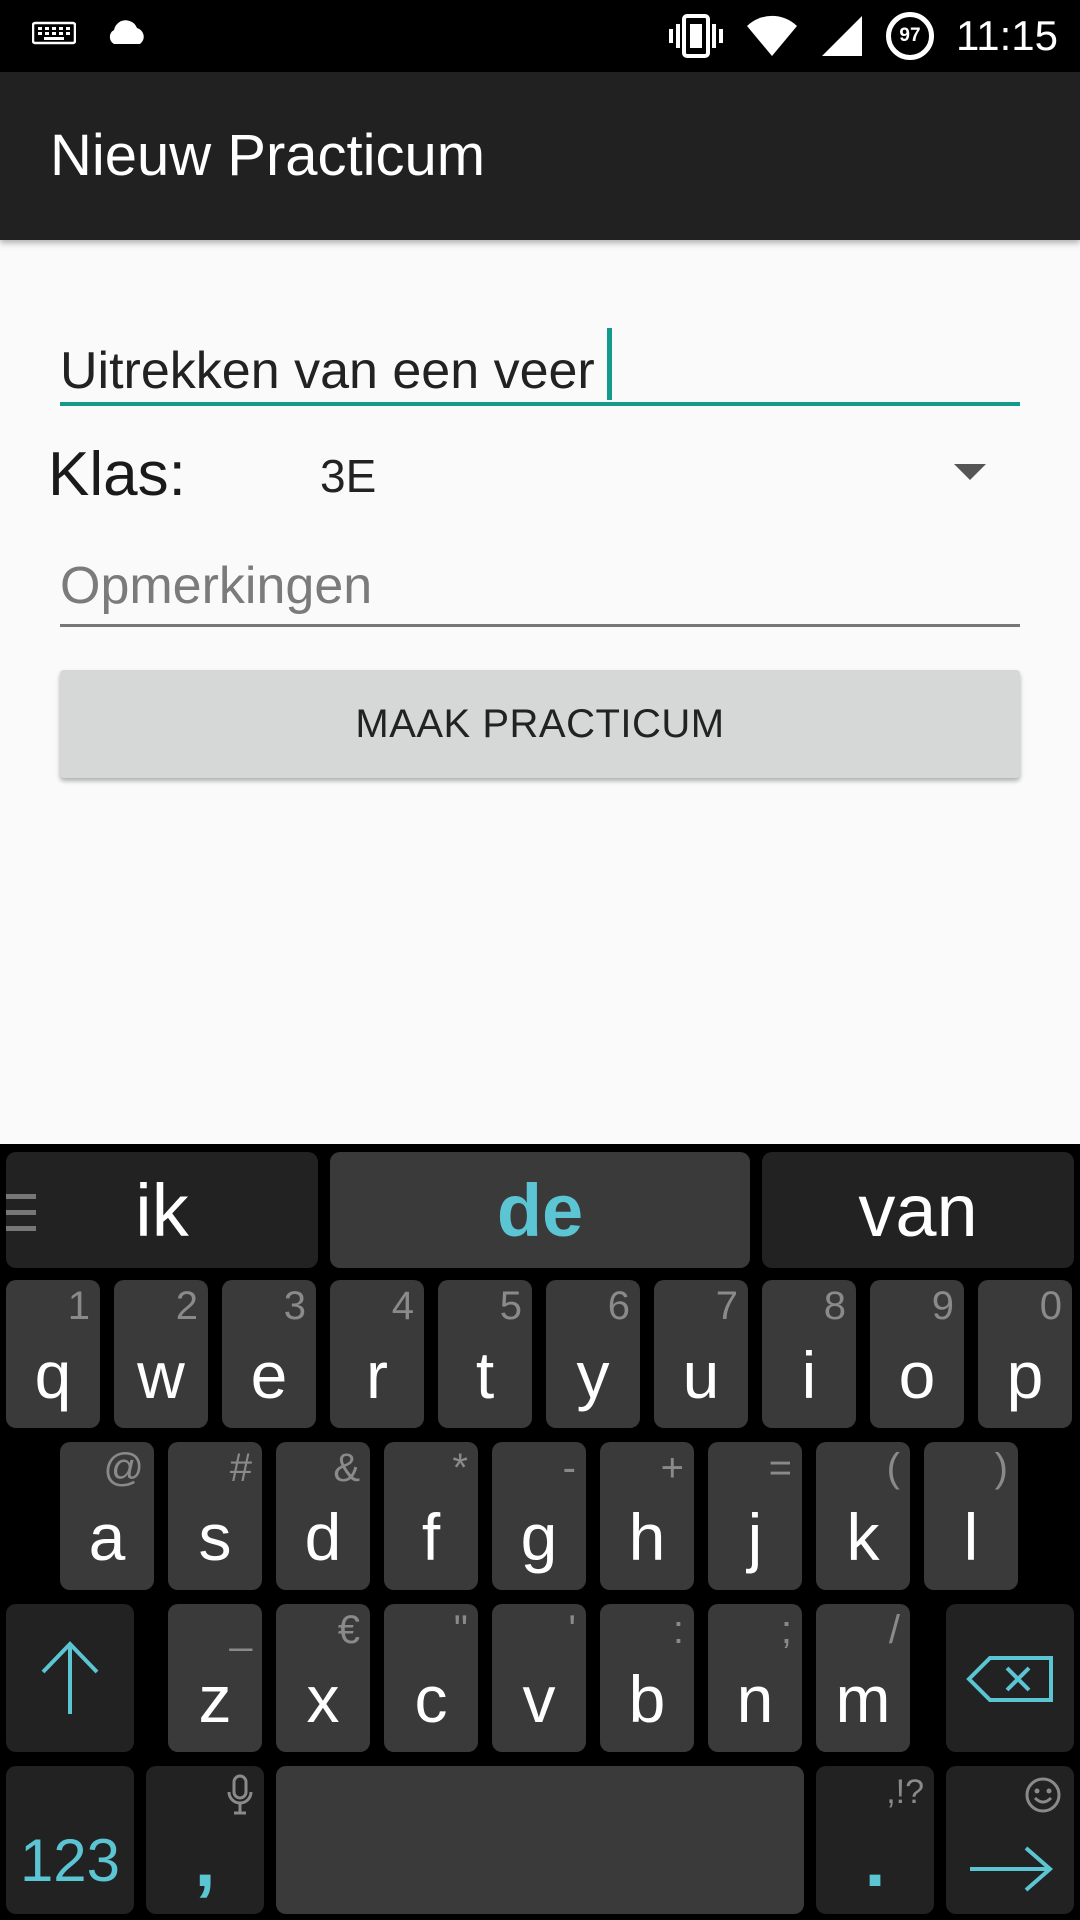 This screenshot has height=1920, width=1080. Describe the element at coordinates (78, 1306) in the screenshot. I see `key-hint: 1` at that location.